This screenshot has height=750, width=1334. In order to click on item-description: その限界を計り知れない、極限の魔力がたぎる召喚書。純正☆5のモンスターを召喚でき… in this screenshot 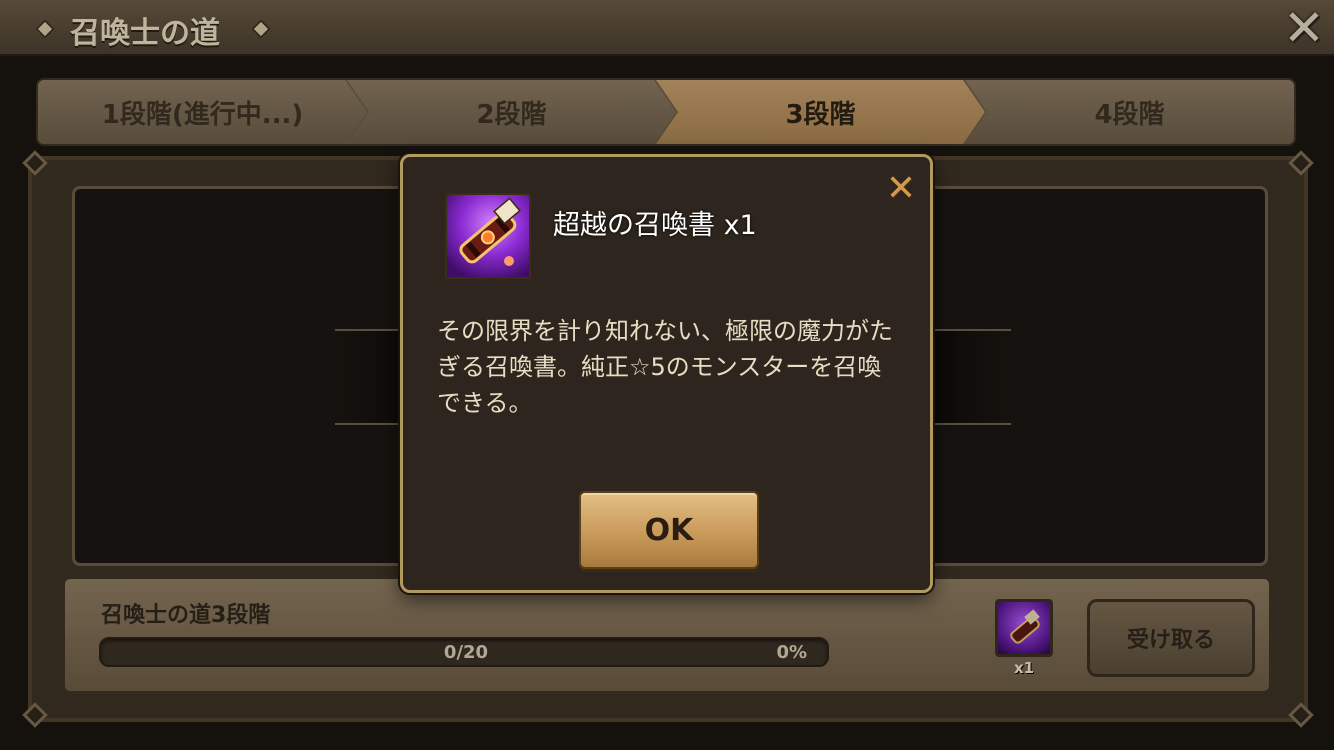, I will do `click(665, 367)`.